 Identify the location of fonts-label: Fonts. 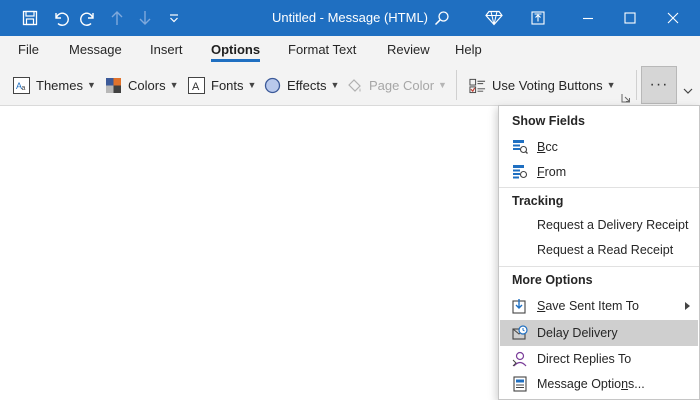
(227, 85).